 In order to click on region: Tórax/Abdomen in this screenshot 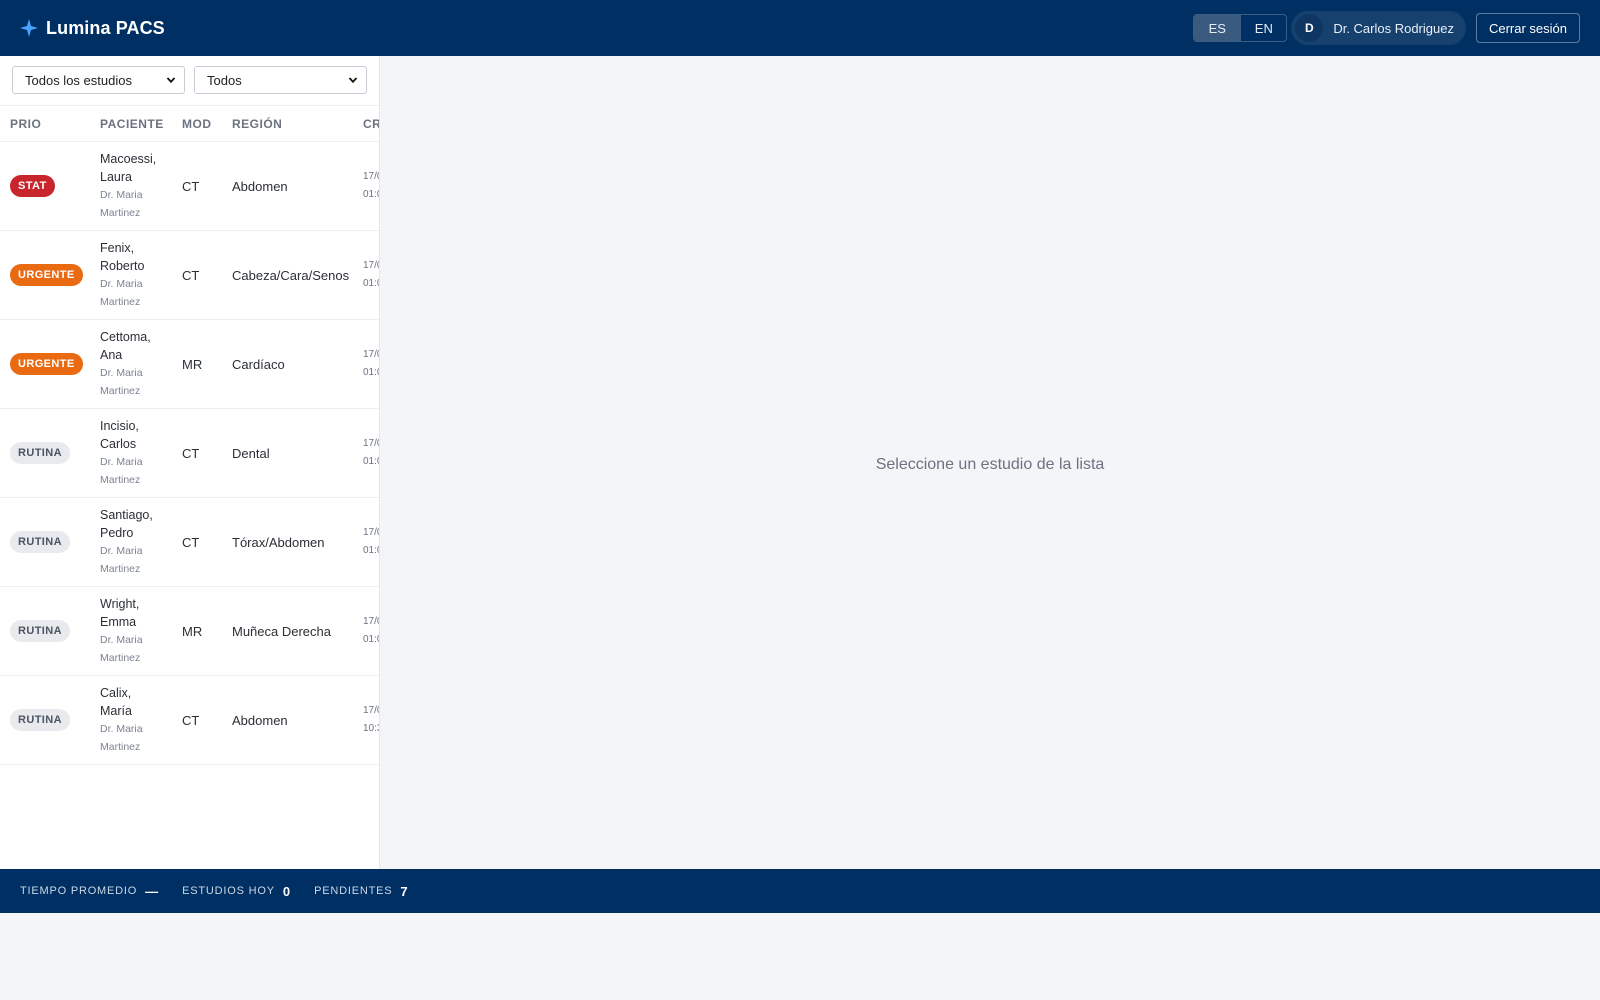, I will do `click(278, 542)`.